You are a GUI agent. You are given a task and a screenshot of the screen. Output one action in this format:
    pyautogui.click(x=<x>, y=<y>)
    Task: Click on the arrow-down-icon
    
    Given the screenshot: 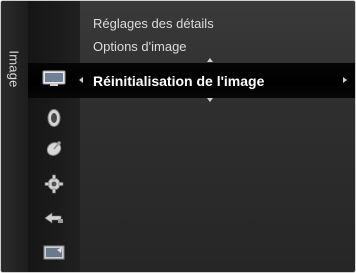 What is the action you would take?
    pyautogui.click(x=210, y=100)
    